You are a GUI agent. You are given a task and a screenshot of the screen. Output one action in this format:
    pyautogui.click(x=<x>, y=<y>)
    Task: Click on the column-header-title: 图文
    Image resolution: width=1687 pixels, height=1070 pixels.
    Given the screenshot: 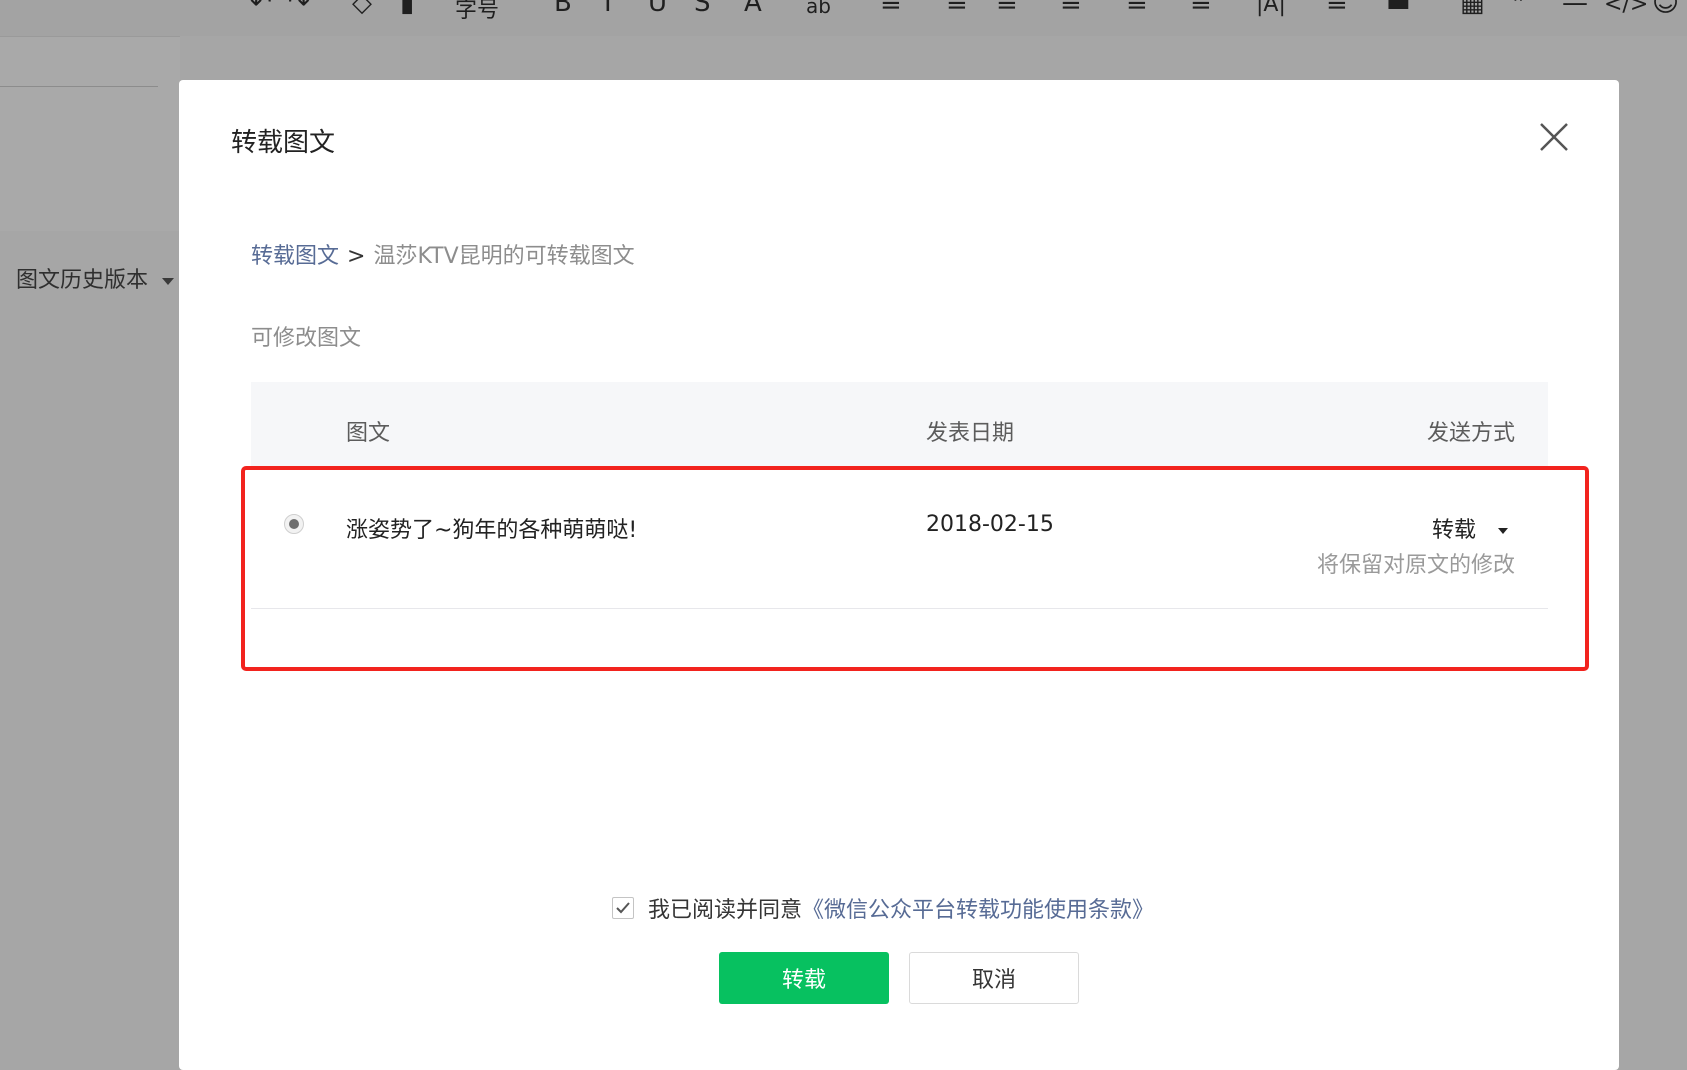 What is the action you would take?
    pyautogui.click(x=368, y=433)
    